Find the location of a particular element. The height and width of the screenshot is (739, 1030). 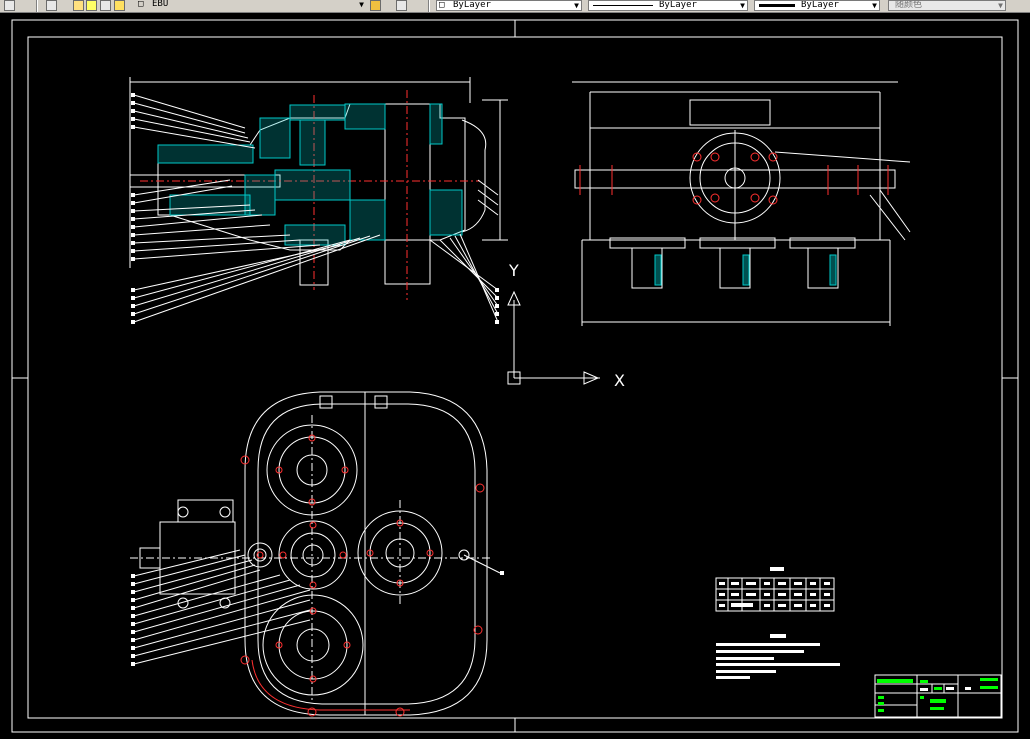

side-view-bolts is located at coordinates (734, 178).